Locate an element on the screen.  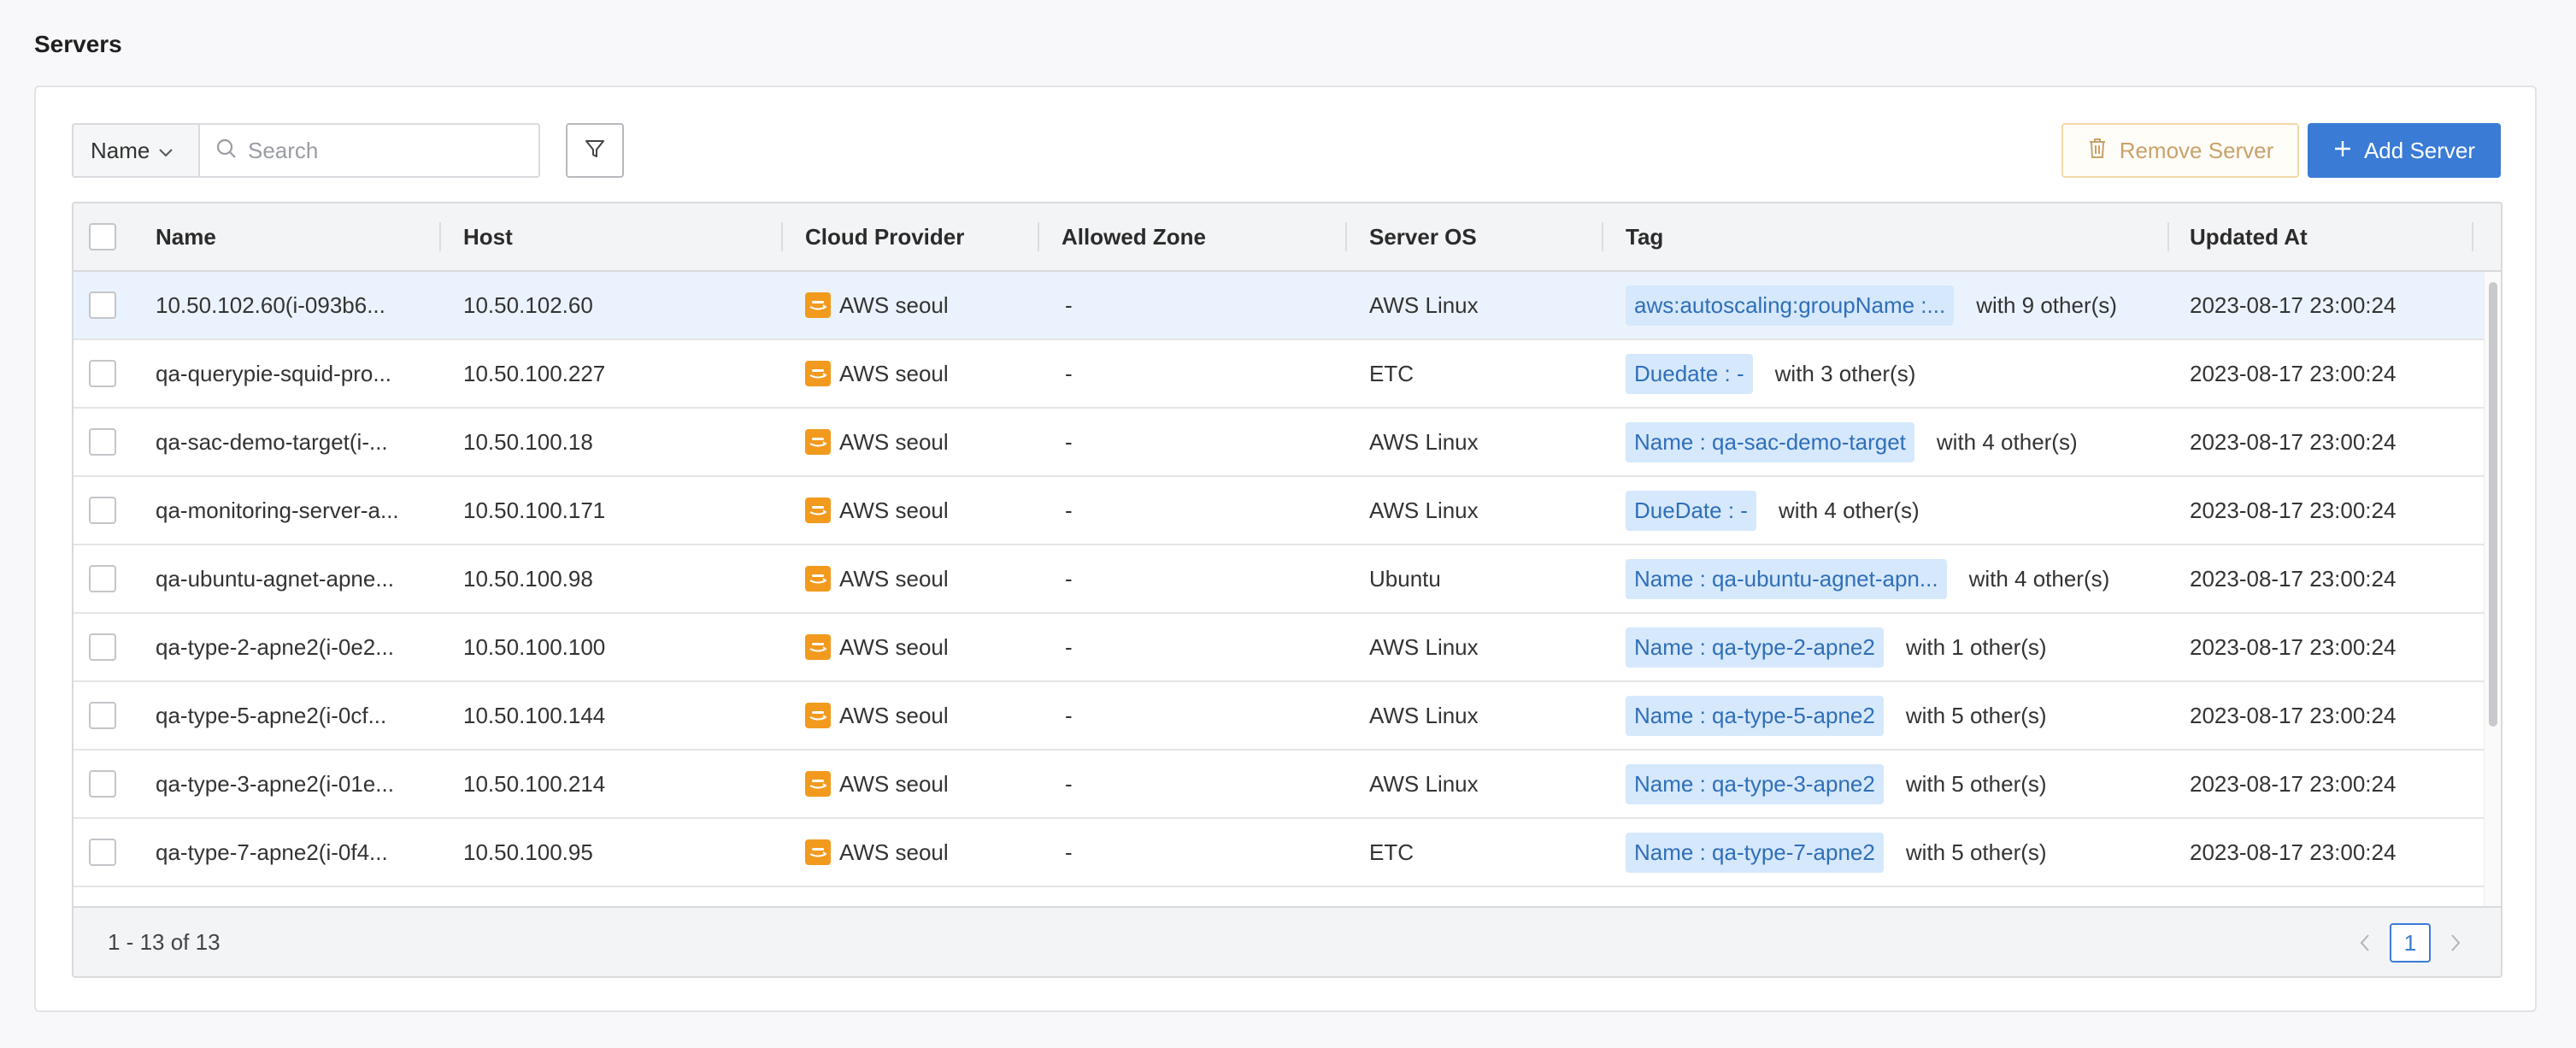
chevron-left-icon is located at coordinates (2365, 943).